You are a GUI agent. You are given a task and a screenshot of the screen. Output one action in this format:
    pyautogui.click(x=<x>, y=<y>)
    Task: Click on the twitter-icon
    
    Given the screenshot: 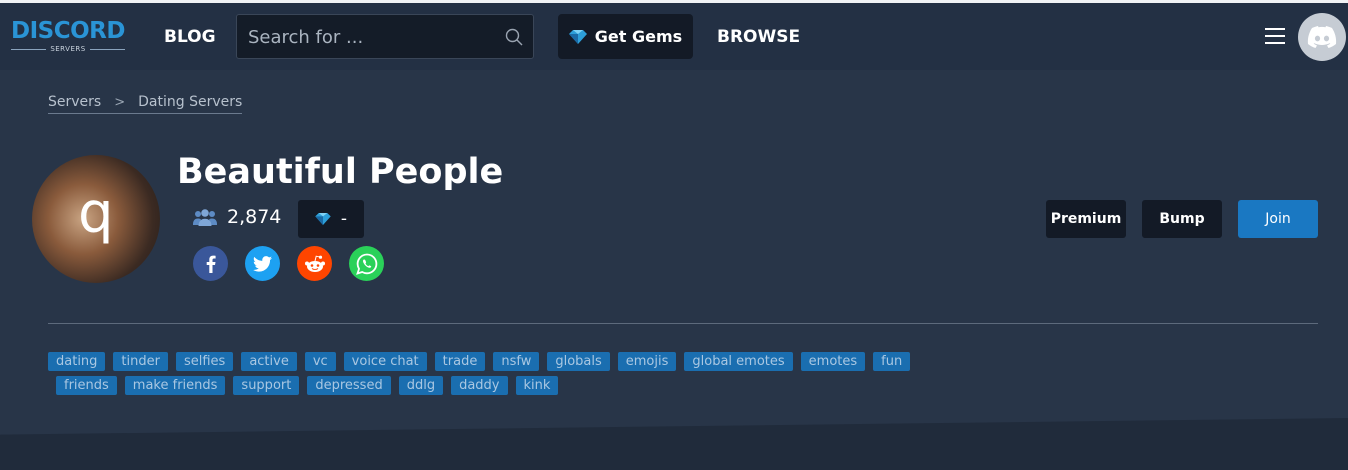 What is the action you would take?
    pyautogui.click(x=262, y=263)
    